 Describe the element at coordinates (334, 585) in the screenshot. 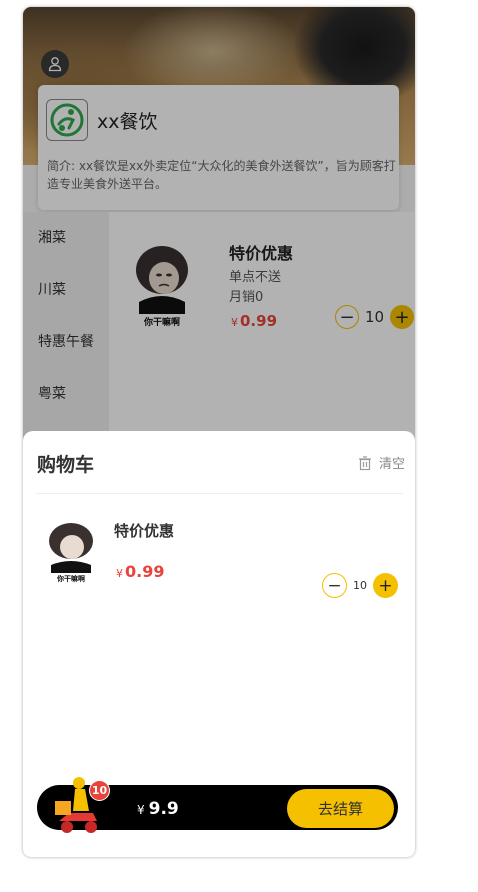

I see `minus-icon: −` at that location.